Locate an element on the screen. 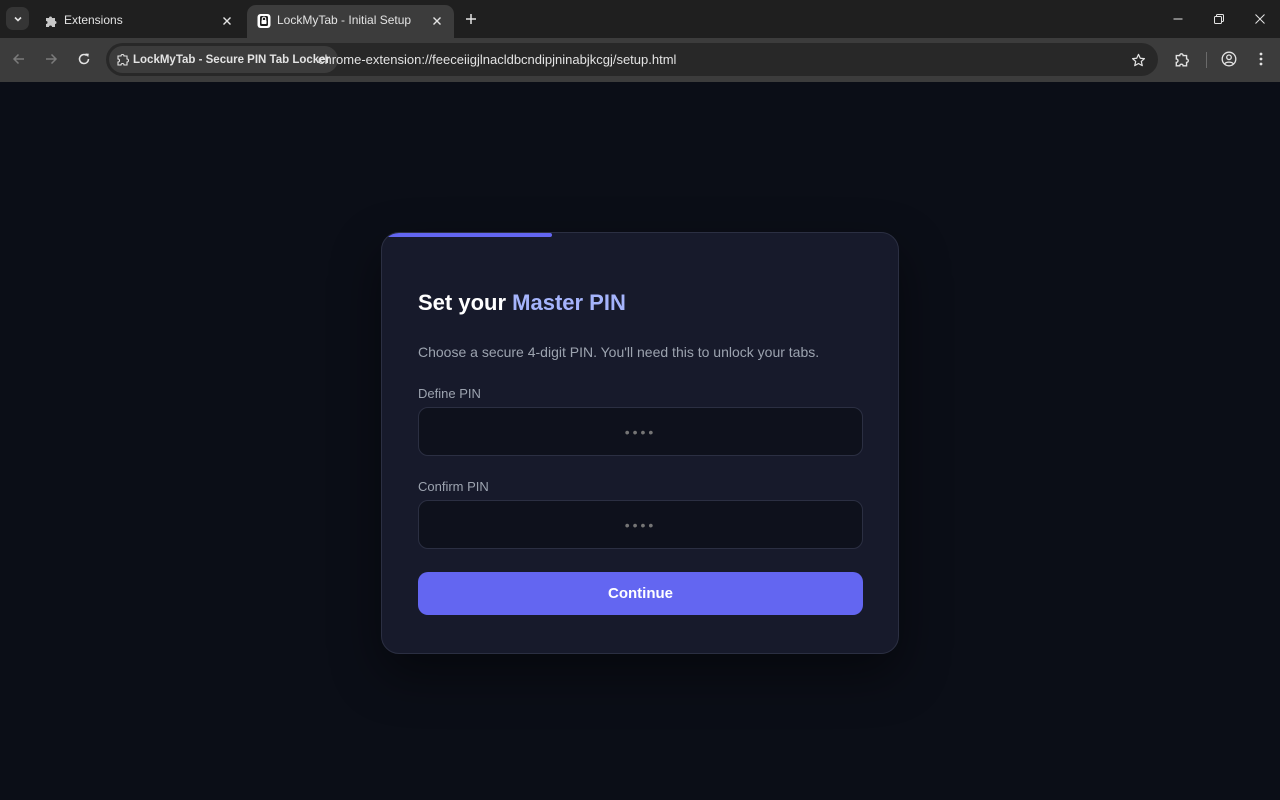  continue-button: Continue is located at coordinates (640, 593).